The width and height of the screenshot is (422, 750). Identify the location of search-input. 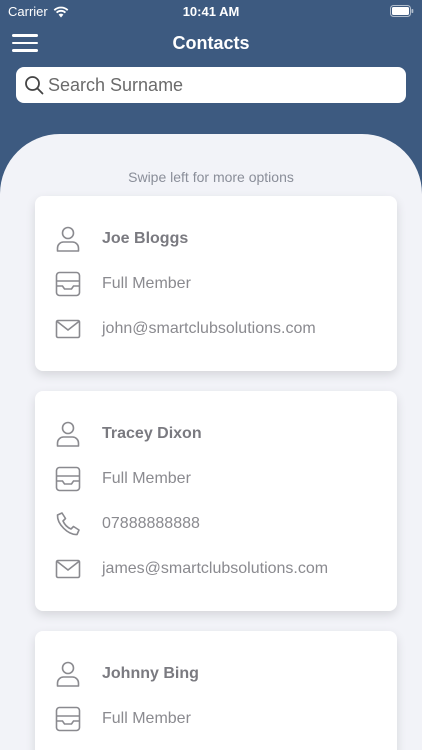
(227, 85).